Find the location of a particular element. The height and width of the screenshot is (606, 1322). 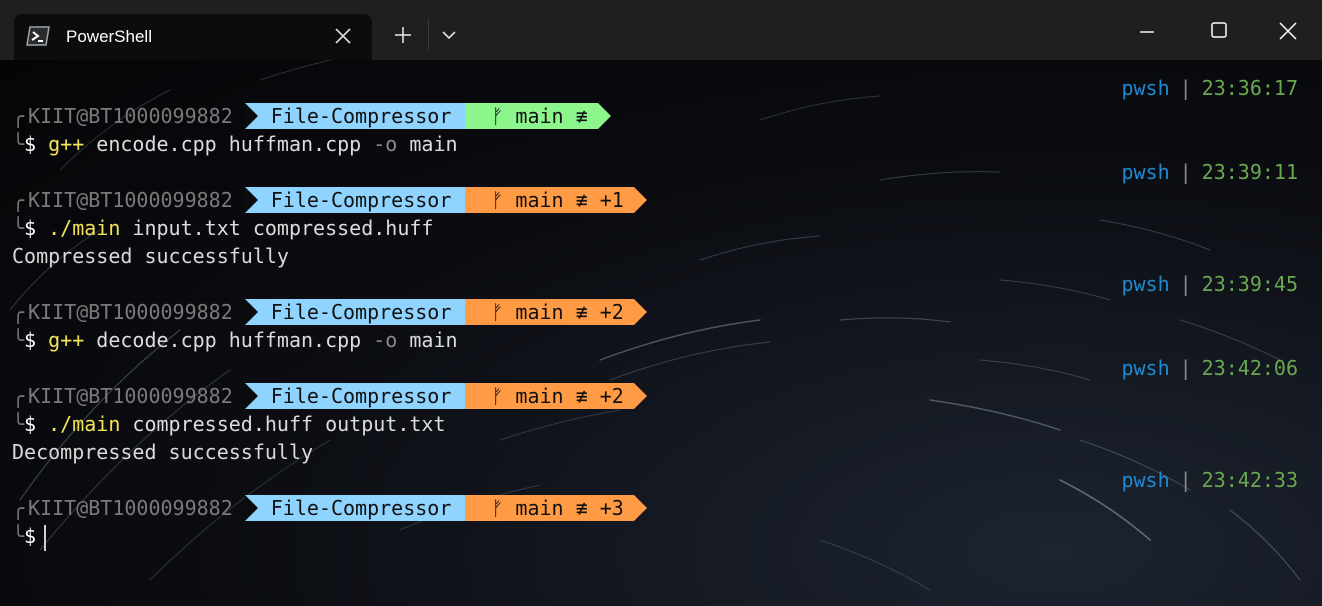

close-icon is located at coordinates (1288, 31).